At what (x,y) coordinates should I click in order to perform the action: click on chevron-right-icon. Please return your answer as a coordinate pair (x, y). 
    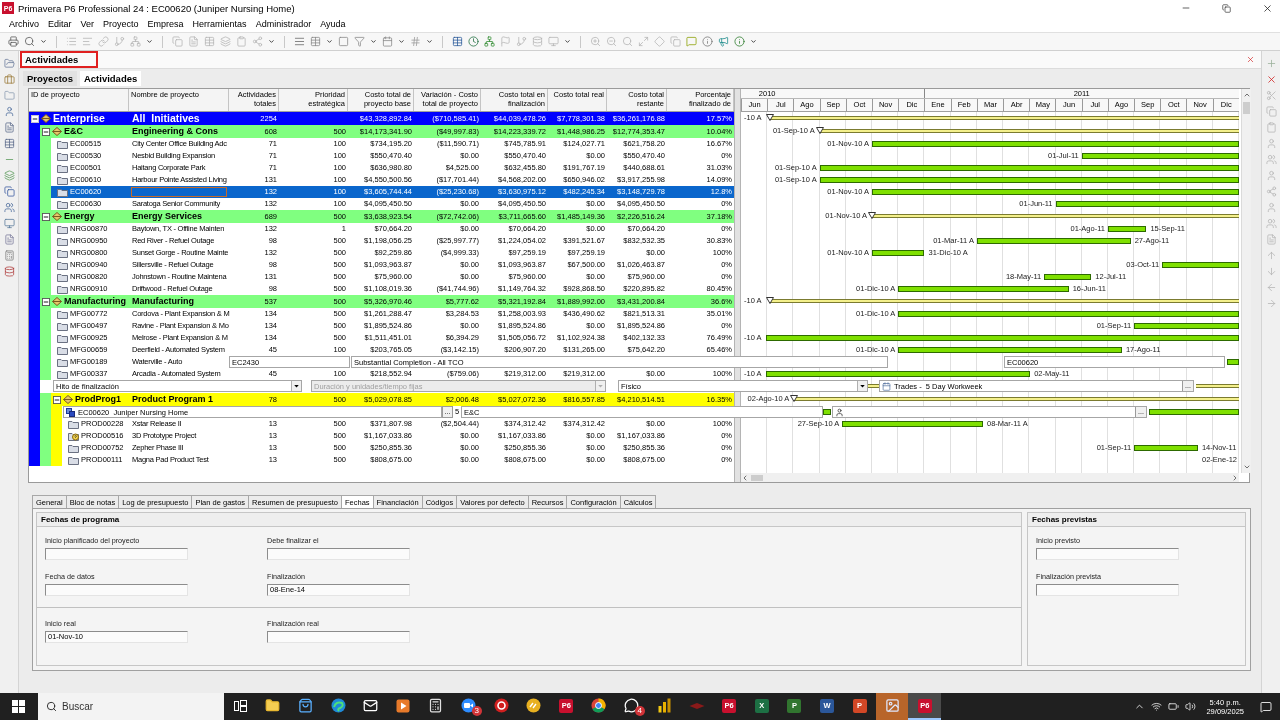
    Looking at the image, I should click on (1235, 477).